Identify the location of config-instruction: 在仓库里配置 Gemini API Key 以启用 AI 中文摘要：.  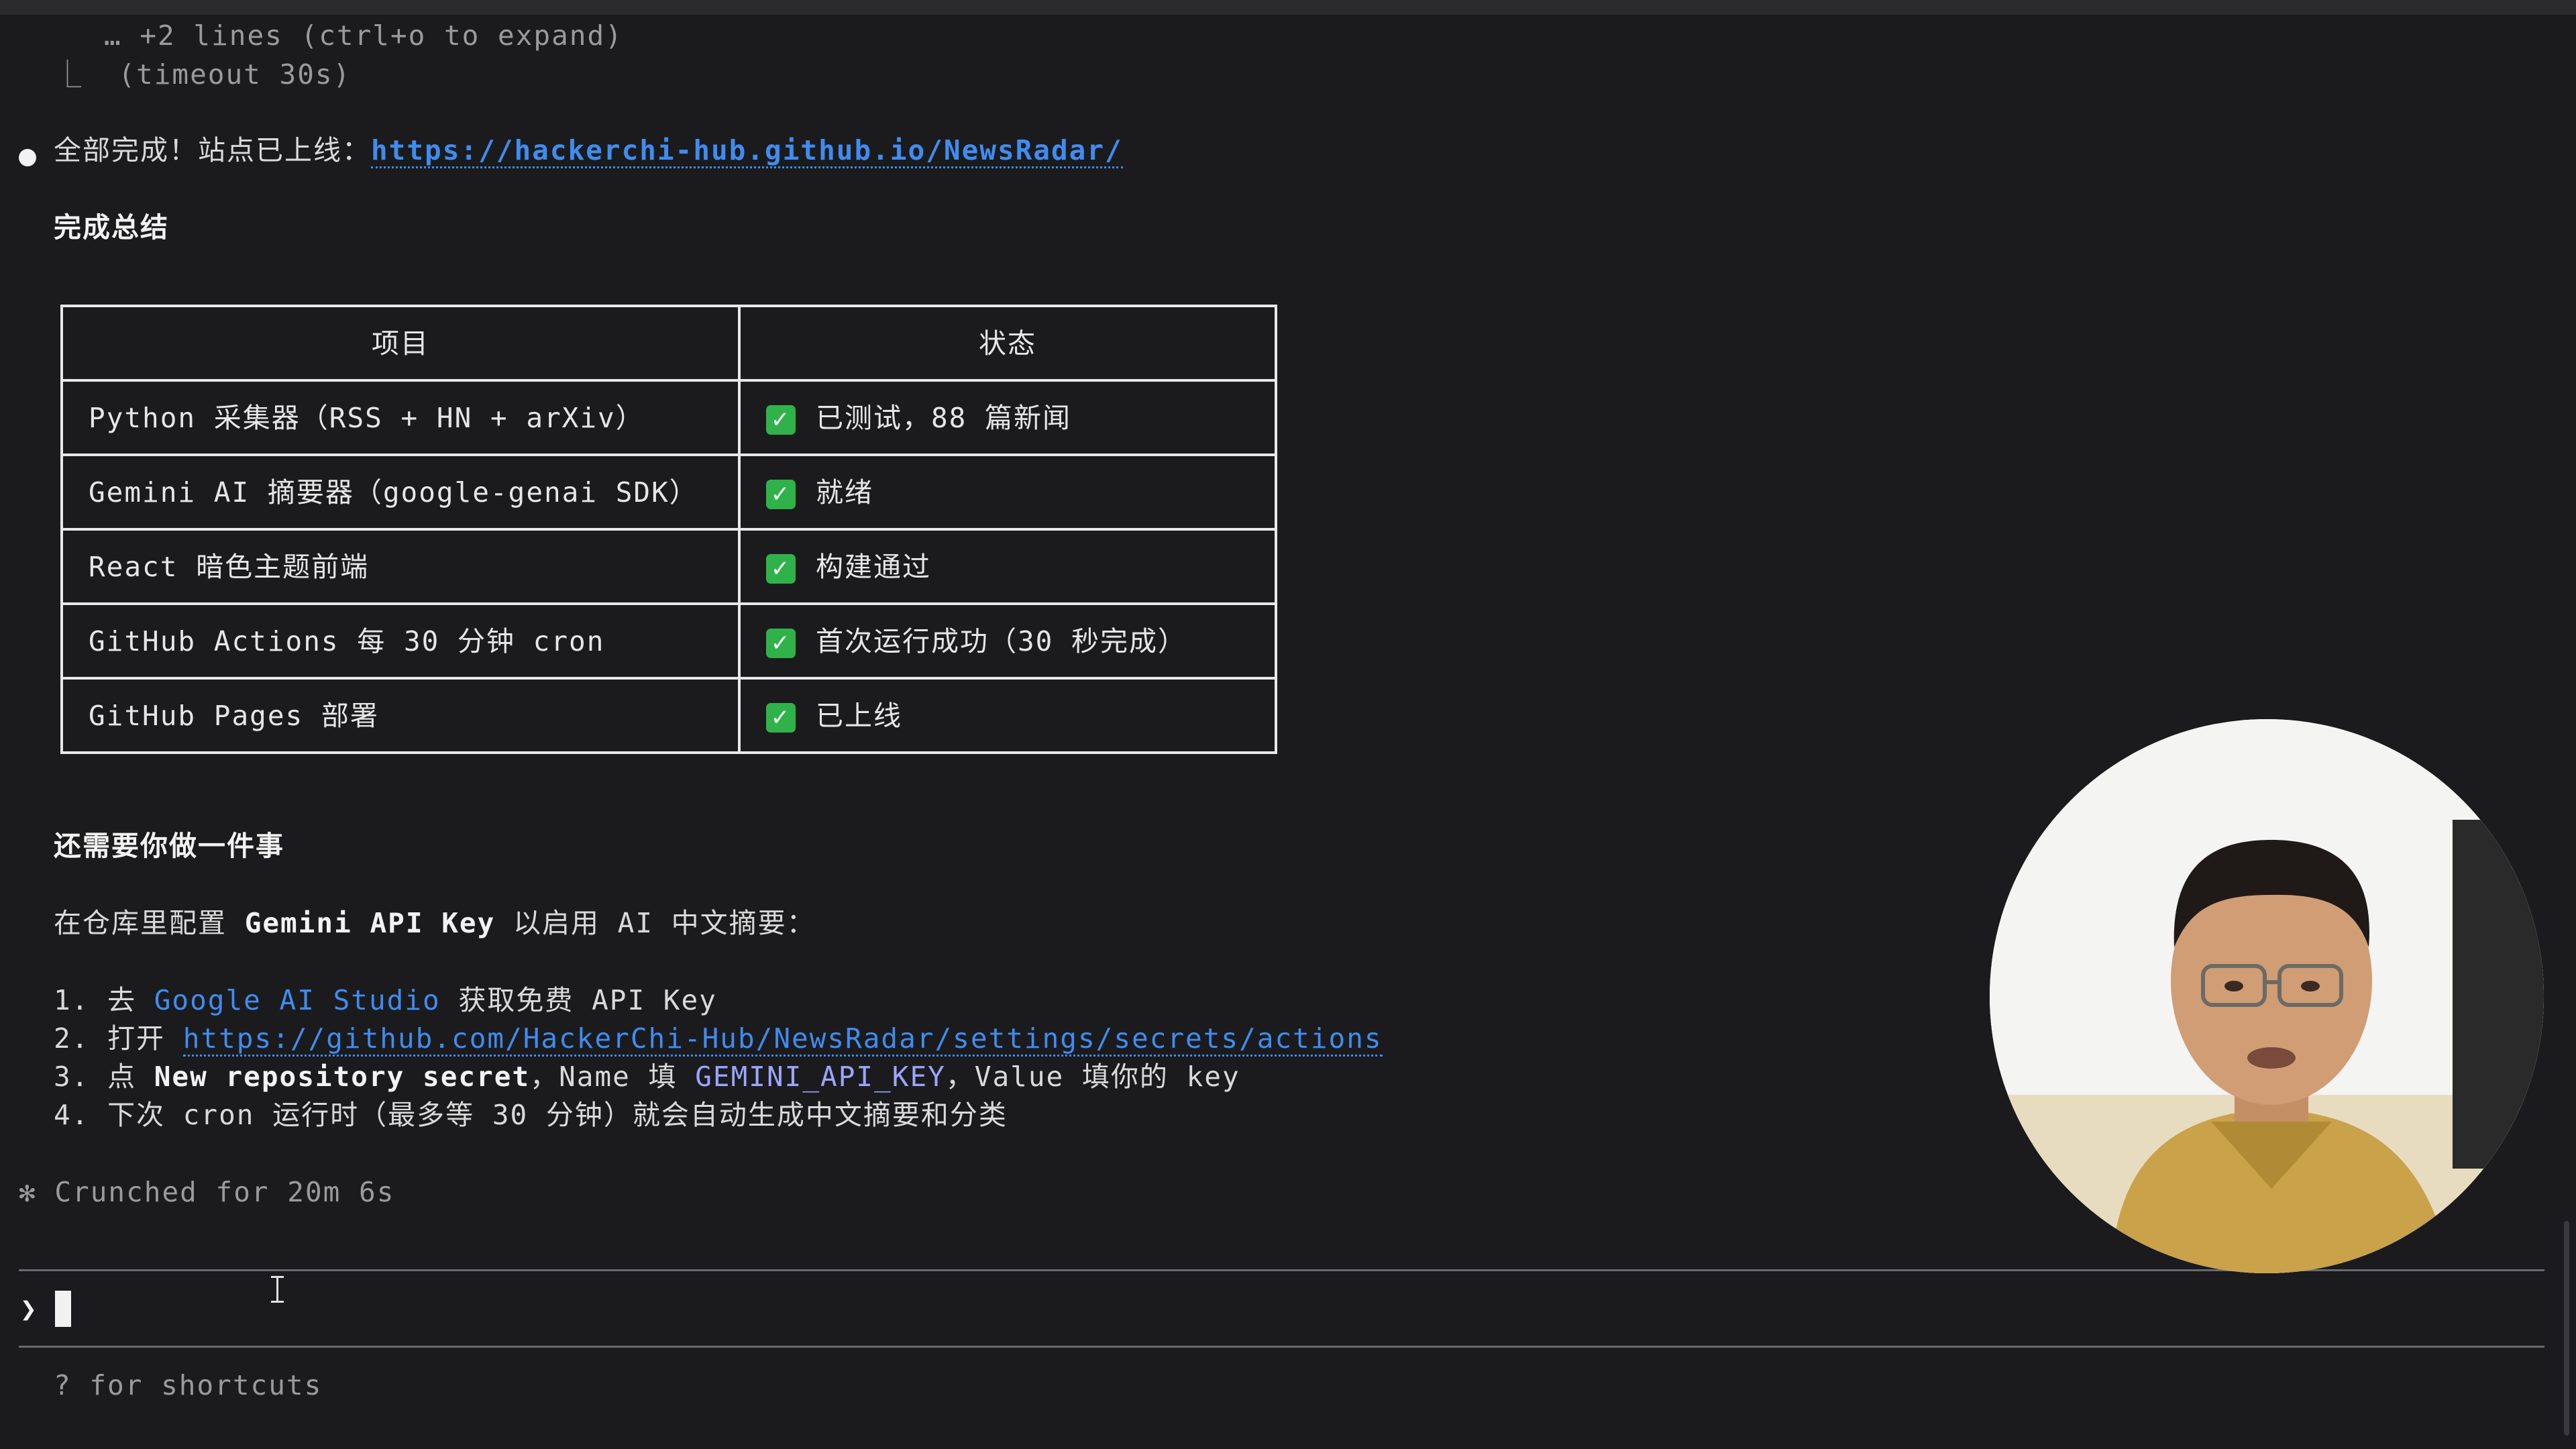
(435, 923).